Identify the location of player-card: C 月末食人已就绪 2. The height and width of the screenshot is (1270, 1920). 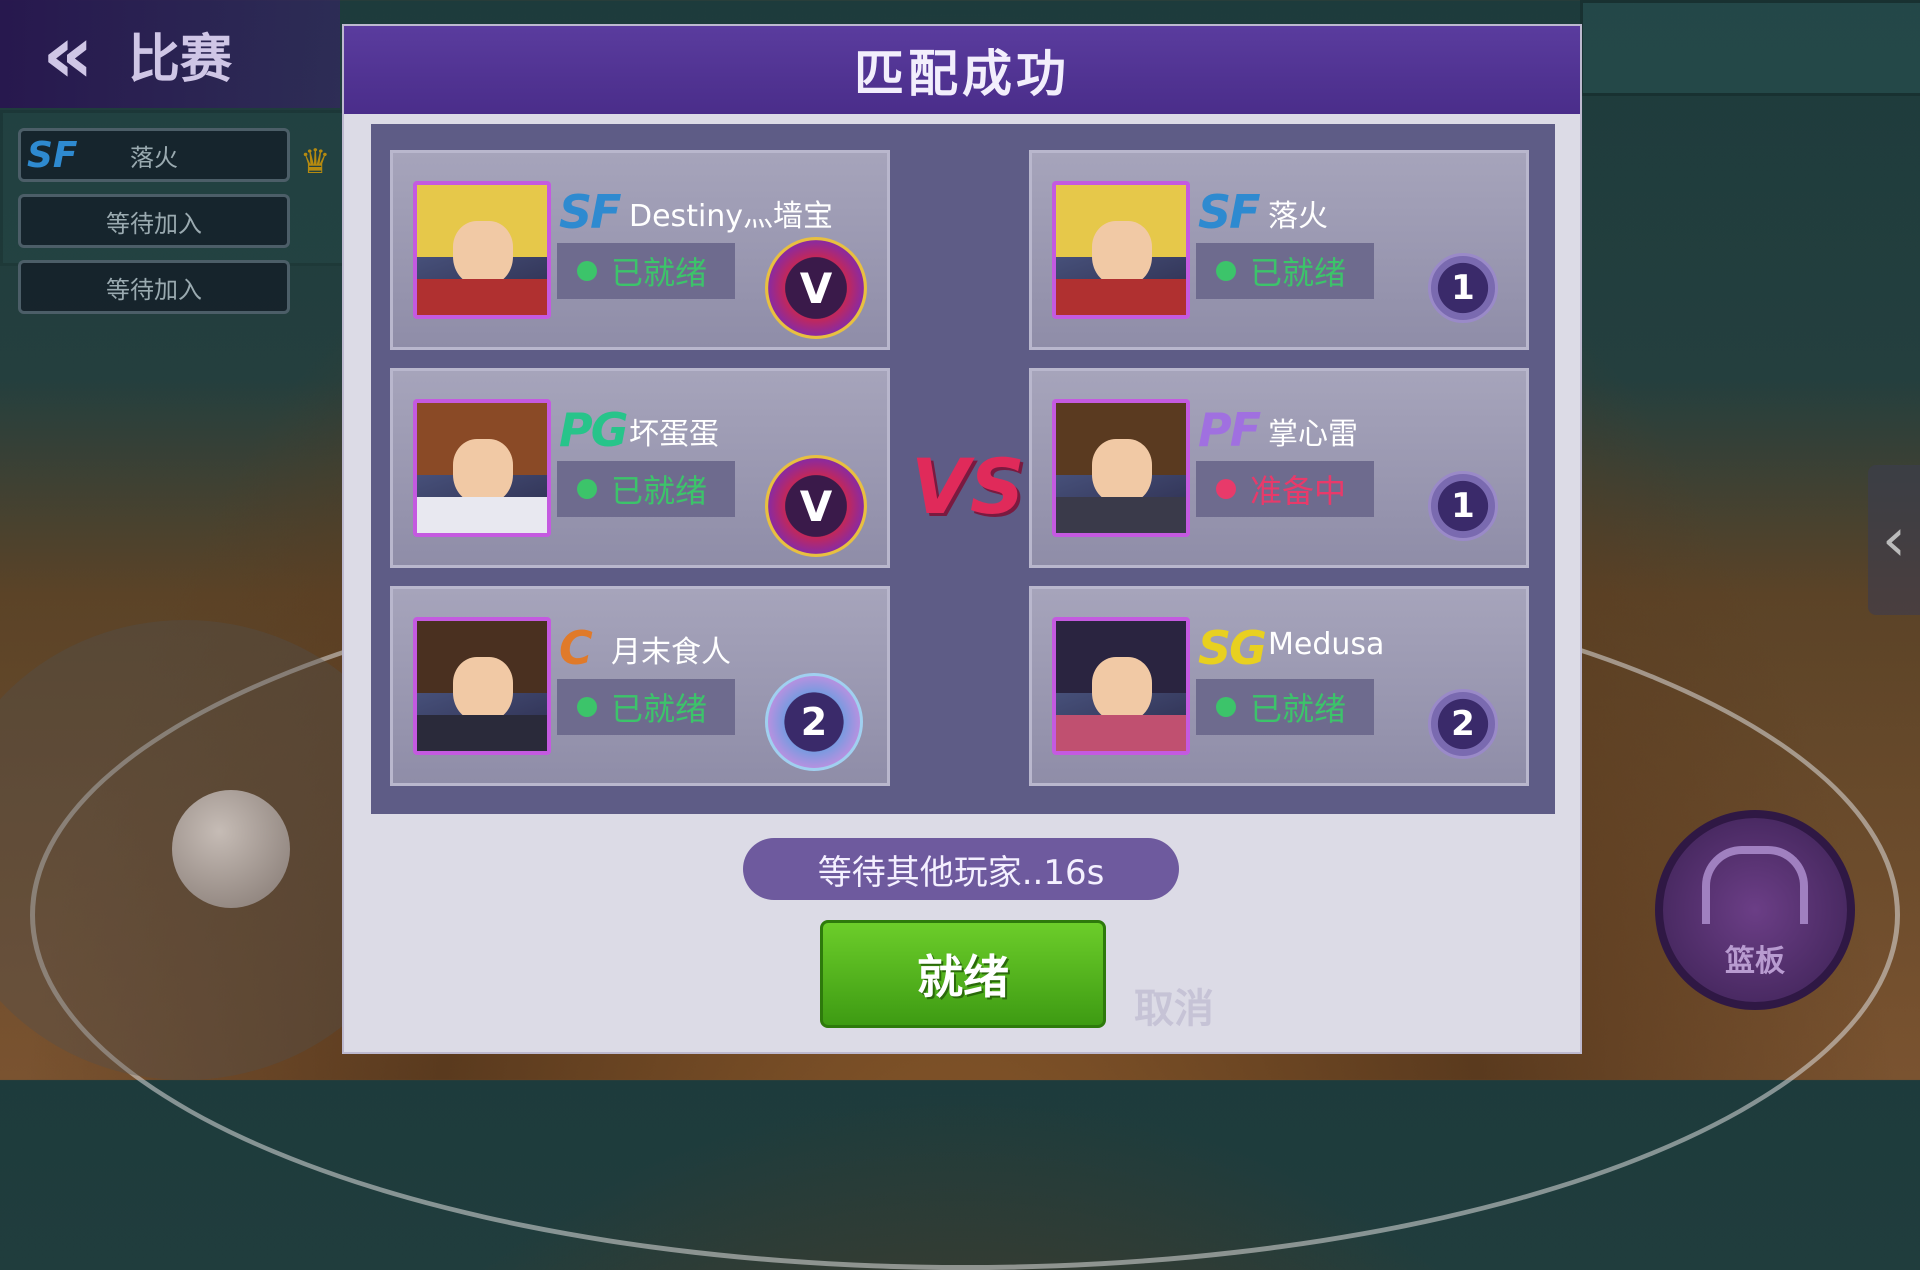
(640, 686).